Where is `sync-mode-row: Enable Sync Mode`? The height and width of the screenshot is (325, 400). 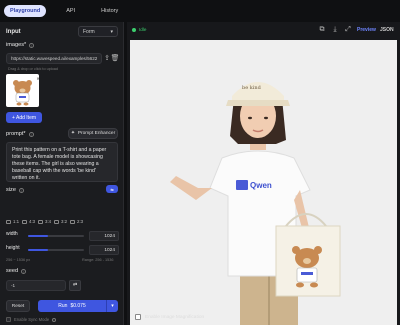 sync-mode-row: Enable Sync Mode is located at coordinates (31, 319).